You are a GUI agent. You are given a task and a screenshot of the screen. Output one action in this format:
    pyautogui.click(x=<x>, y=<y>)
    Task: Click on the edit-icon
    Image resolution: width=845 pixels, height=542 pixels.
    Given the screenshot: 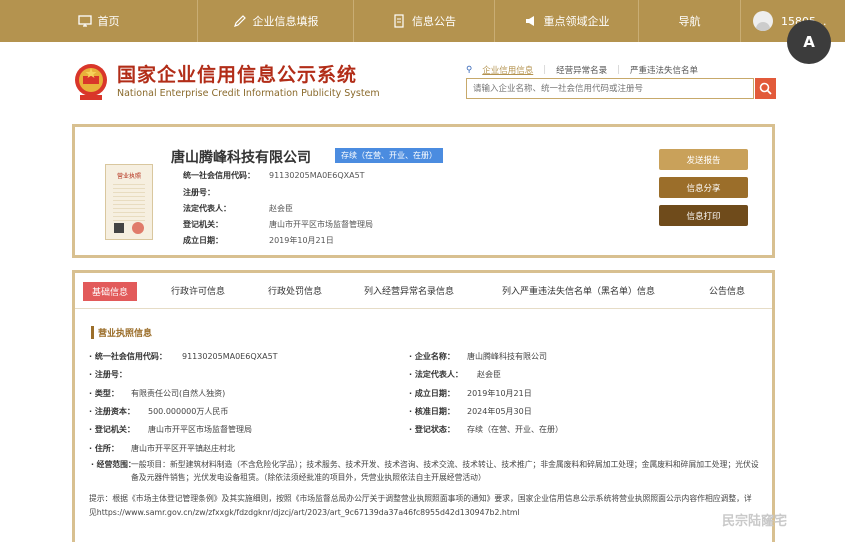 What is the action you would take?
    pyautogui.click(x=240, y=21)
    